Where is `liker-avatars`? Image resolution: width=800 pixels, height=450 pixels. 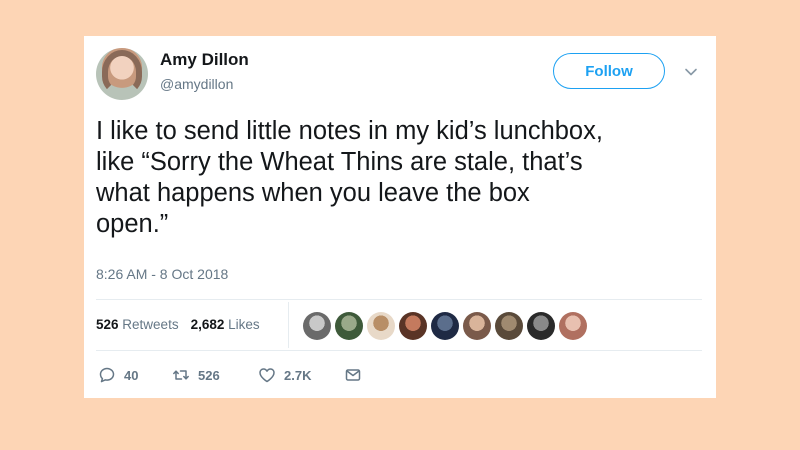 liker-avatars is located at coordinates (445, 326).